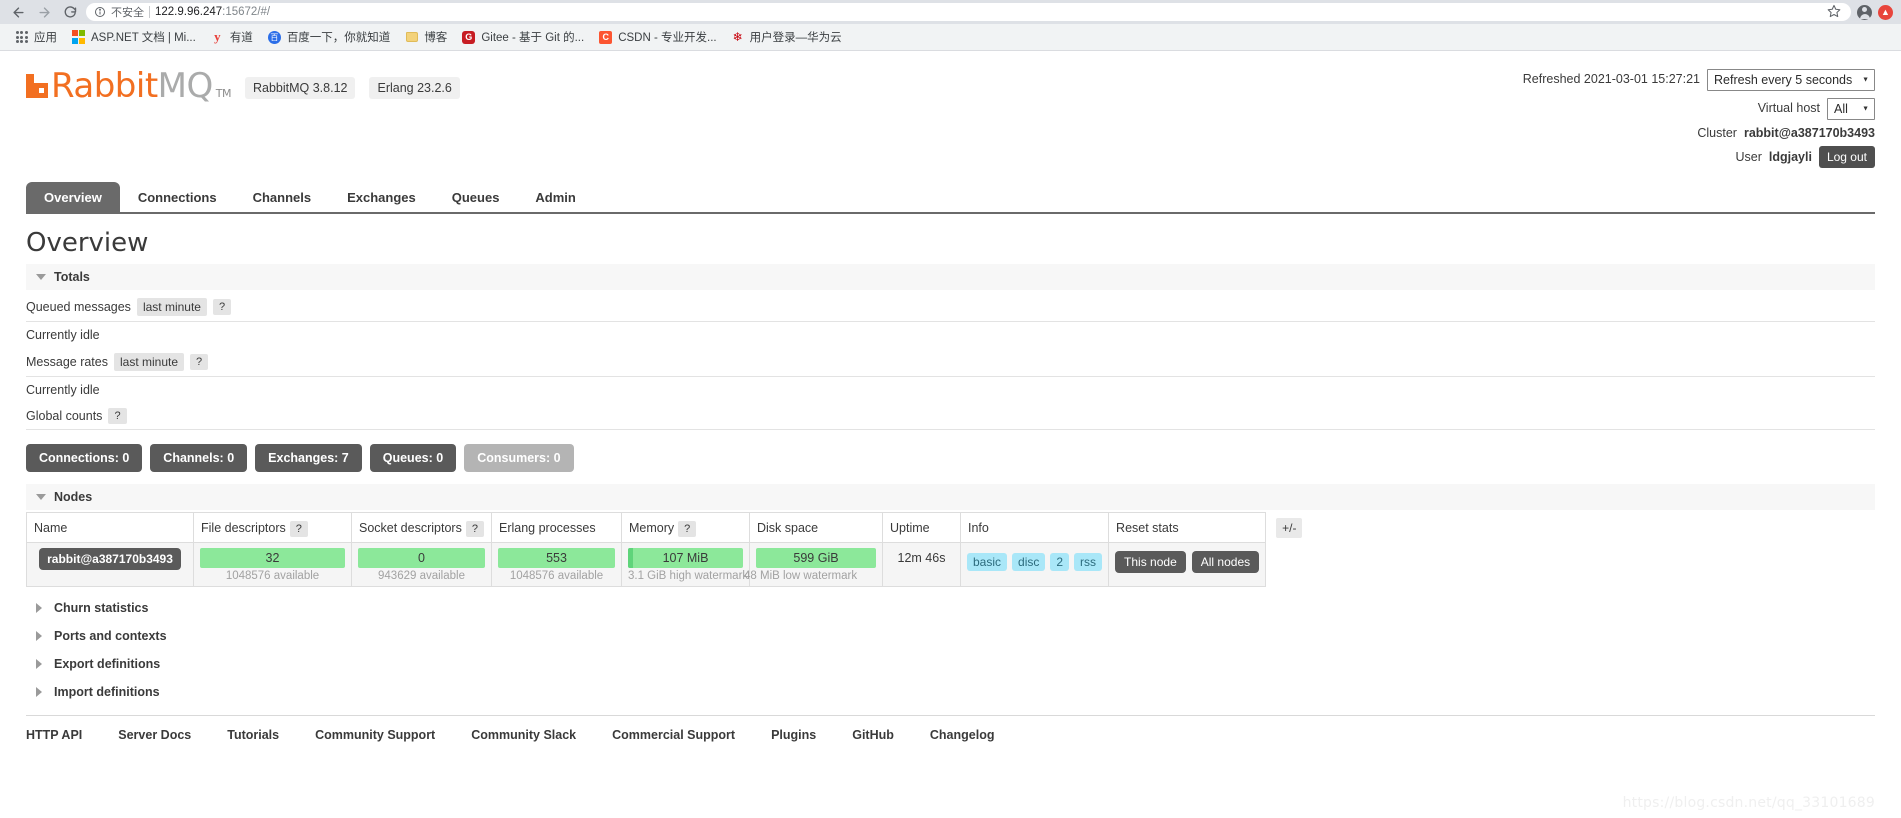 This screenshot has height=818, width=1901. I want to click on huawei-icon: ❄, so click(737, 37).